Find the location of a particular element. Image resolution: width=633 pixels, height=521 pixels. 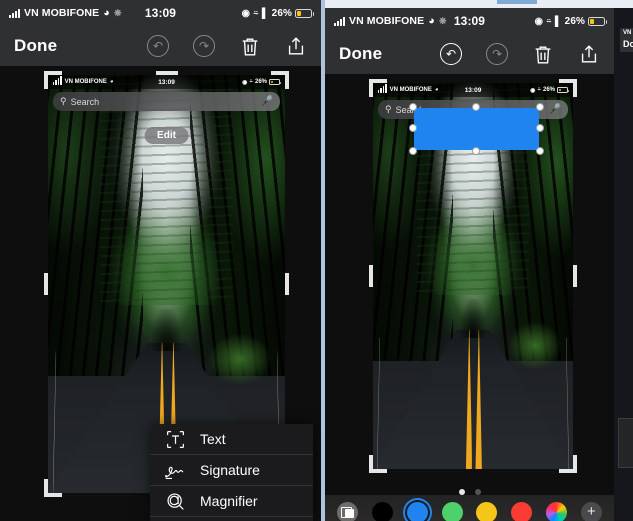

crop-handle-bottom-right is located at coordinates (575, 464).